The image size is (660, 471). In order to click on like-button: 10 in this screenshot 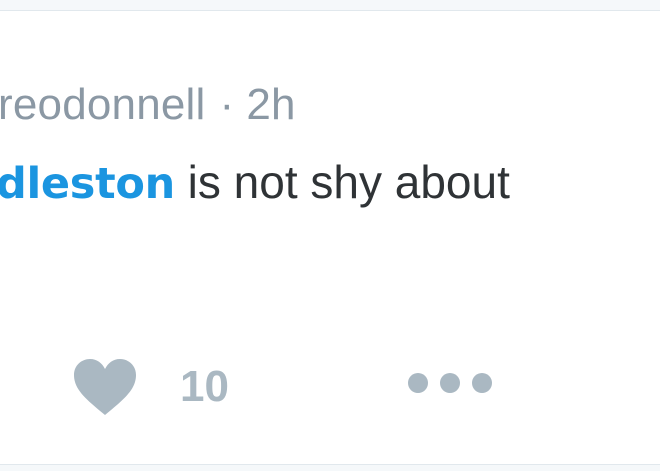, I will do `click(157, 386)`.